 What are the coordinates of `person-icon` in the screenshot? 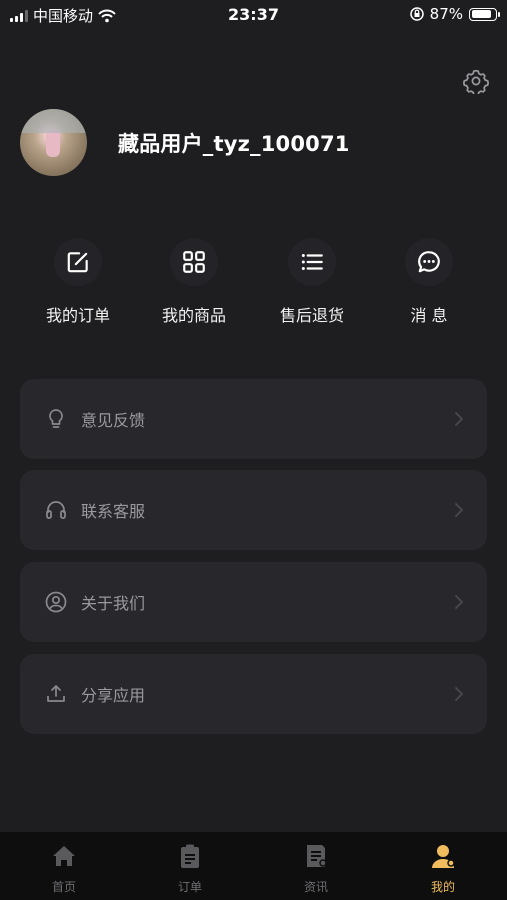 It's located at (443, 856).